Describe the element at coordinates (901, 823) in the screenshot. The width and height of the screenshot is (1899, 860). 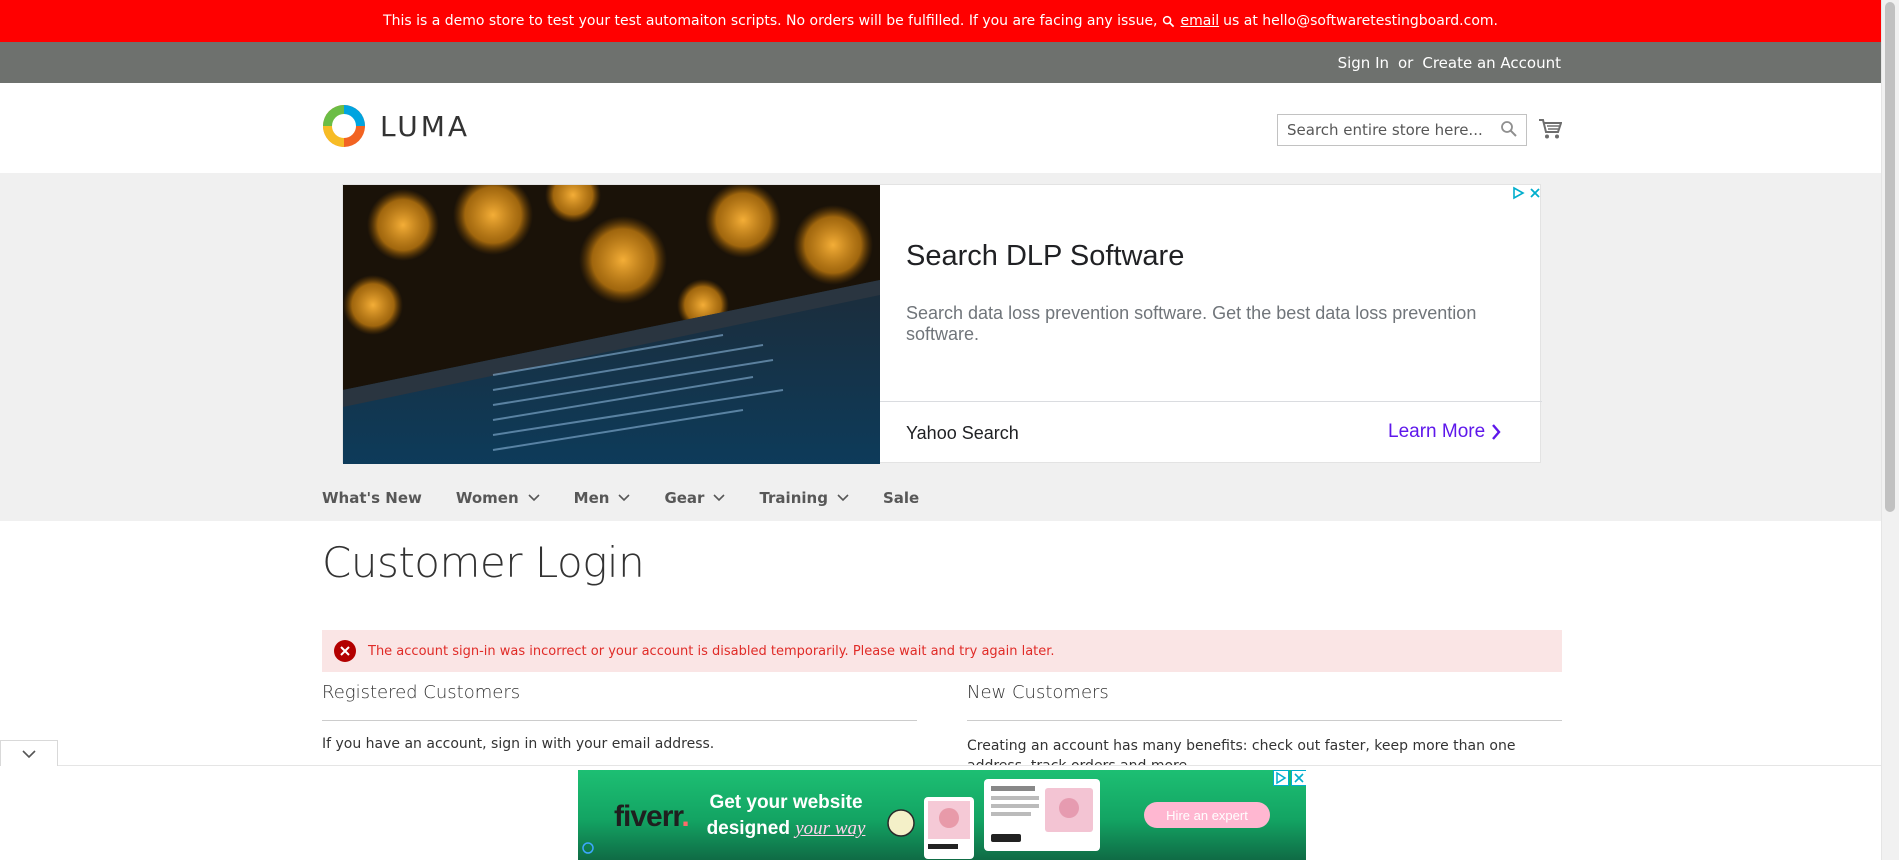
I see `circle-decoration-icon` at that location.